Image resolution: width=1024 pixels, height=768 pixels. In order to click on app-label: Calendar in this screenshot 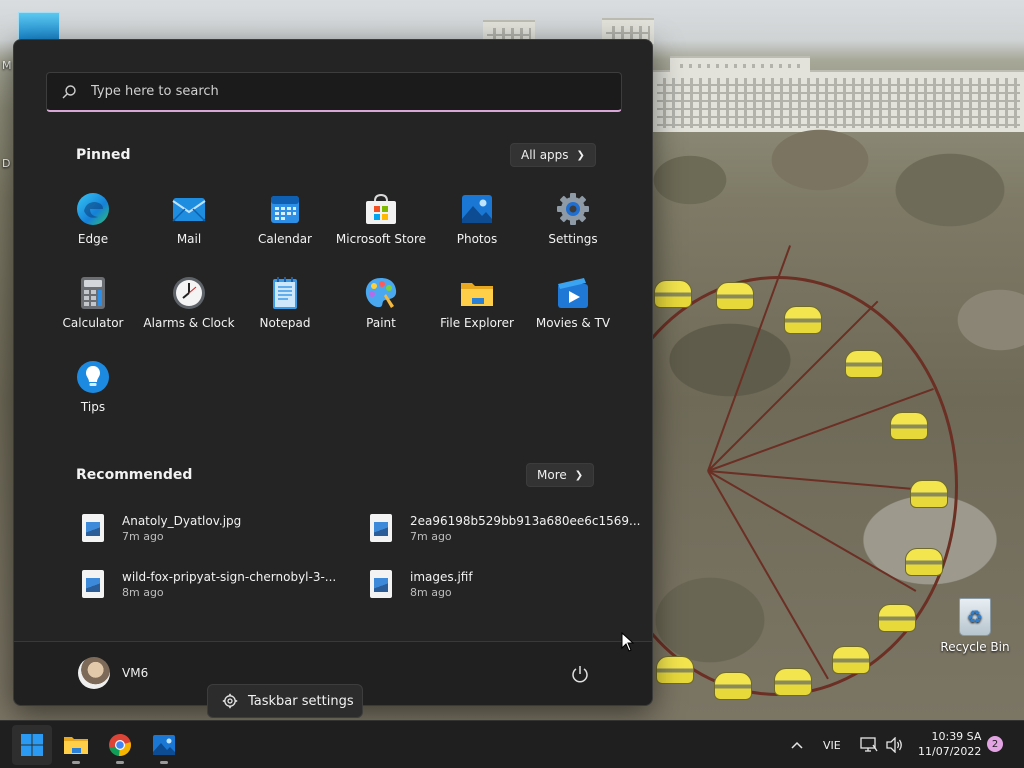, I will do `click(285, 239)`.